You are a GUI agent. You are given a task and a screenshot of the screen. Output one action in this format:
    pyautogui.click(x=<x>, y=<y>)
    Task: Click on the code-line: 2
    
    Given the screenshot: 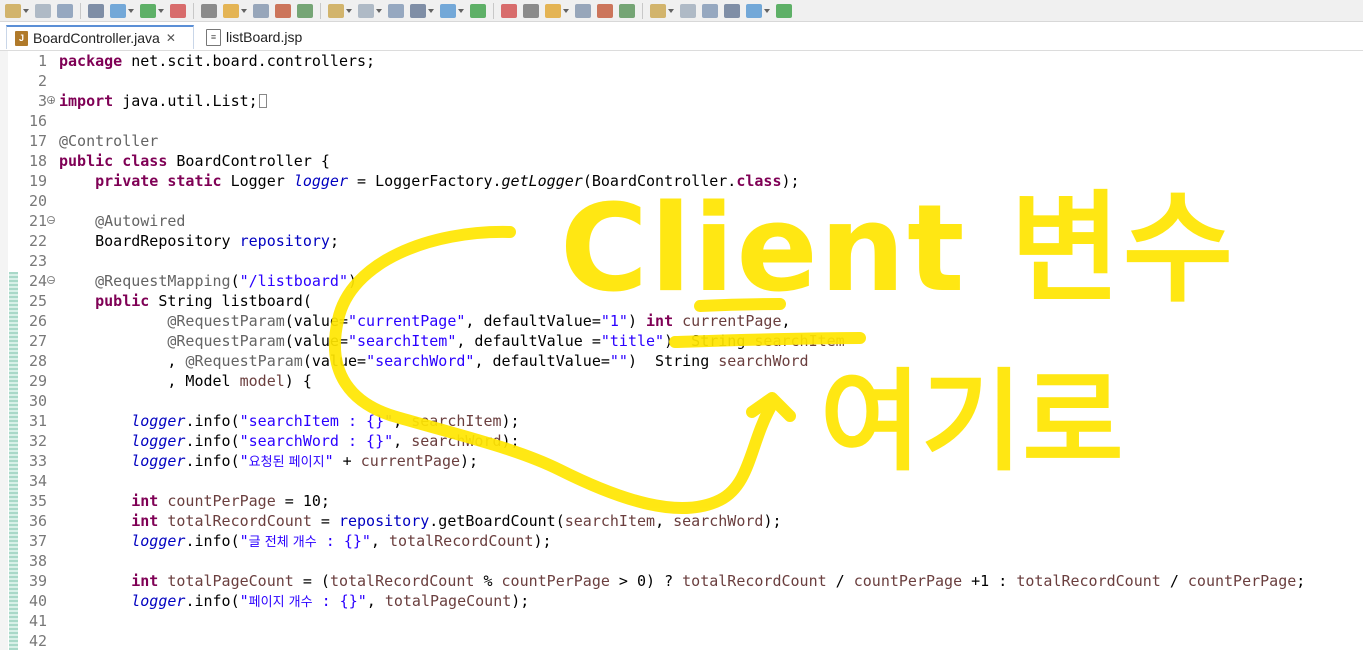 What is the action you would take?
    pyautogui.click(x=681, y=81)
    